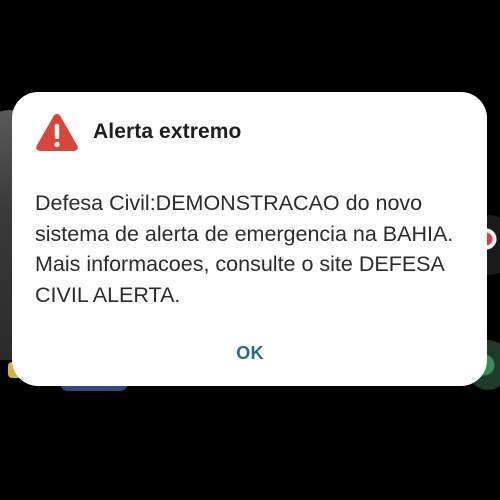 The width and height of the screenshot is (500, 500). Describe the element at coordinates (250, 353) in the screenshot. I see `ok-button: OK` at that location.